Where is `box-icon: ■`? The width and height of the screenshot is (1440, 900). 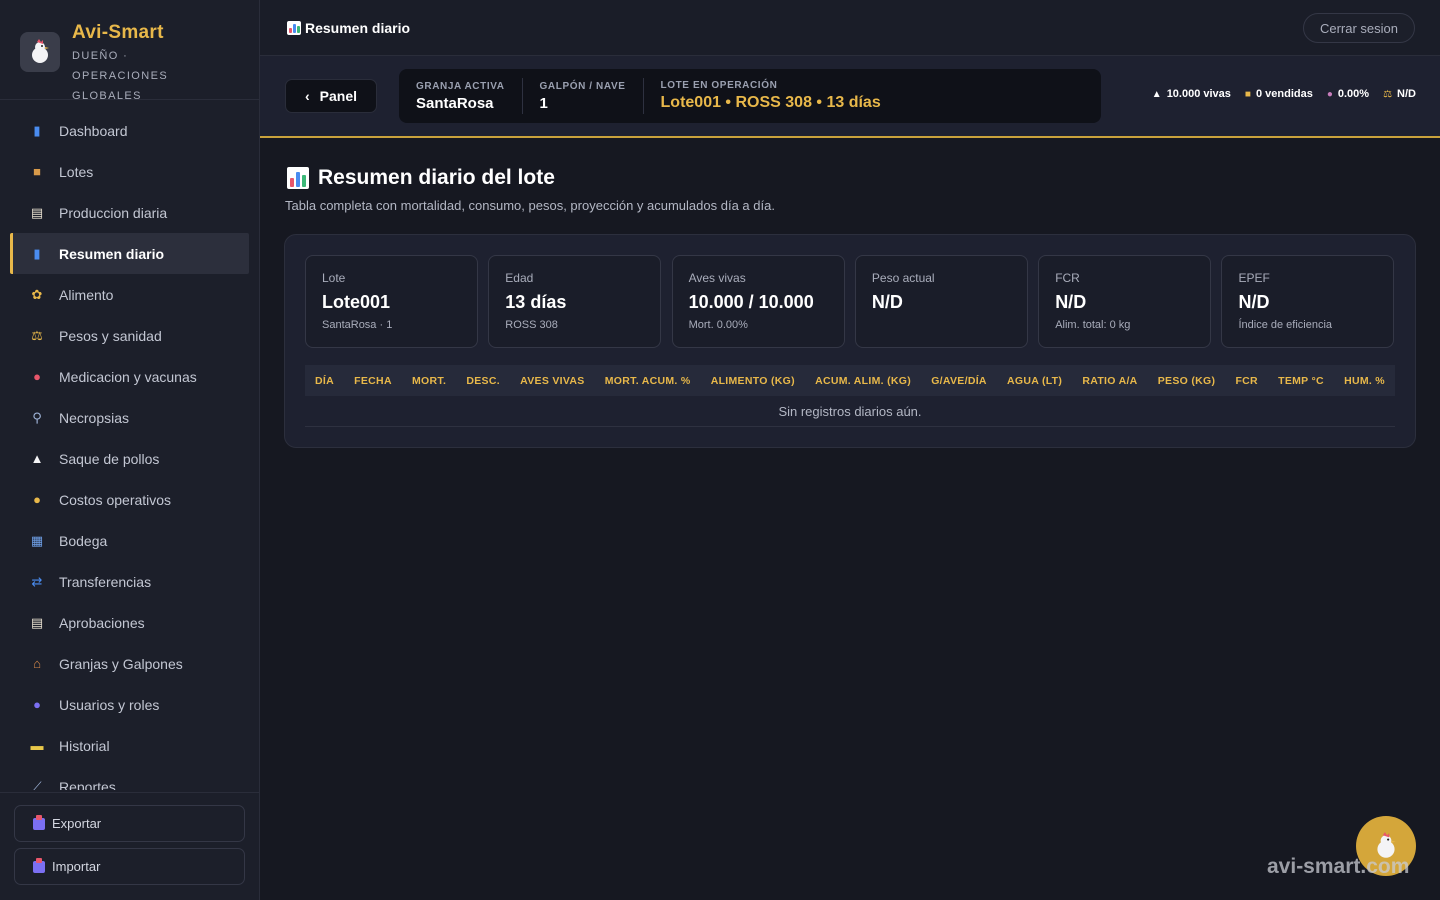 box-icon: ■ is located at coordinates (37, 171).